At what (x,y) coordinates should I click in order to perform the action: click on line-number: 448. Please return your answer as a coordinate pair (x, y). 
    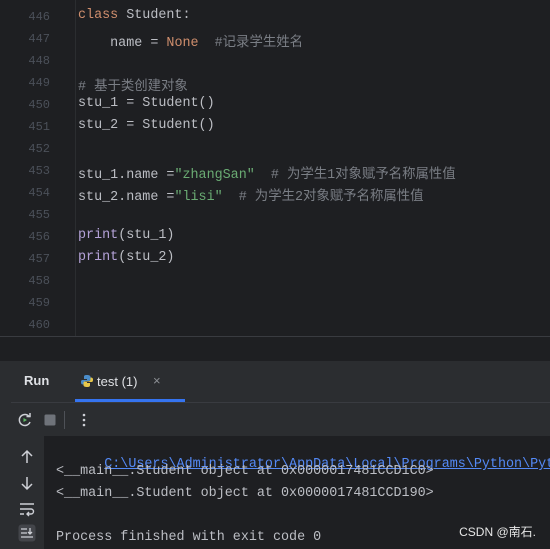
    Looking at the image, I should click on (39, 61).